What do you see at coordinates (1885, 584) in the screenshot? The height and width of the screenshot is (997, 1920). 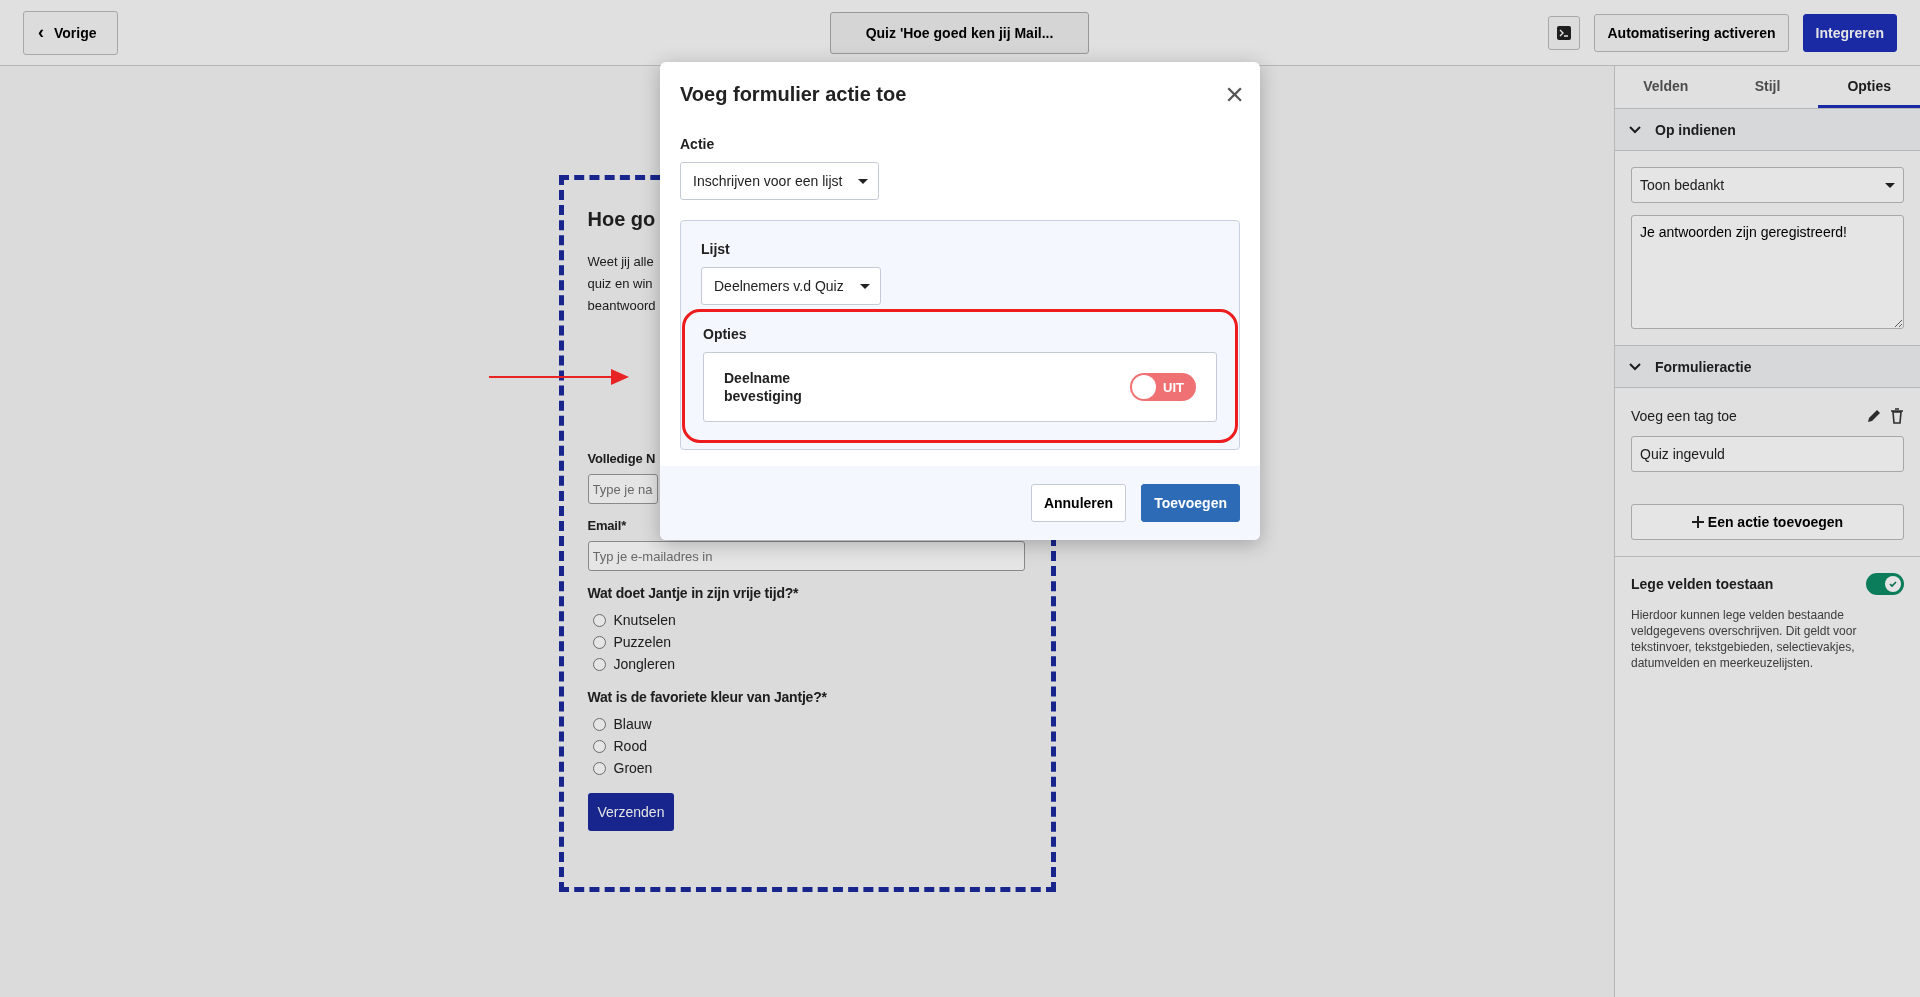 I see `toggle-switch` at bounding box center [1885, 584].